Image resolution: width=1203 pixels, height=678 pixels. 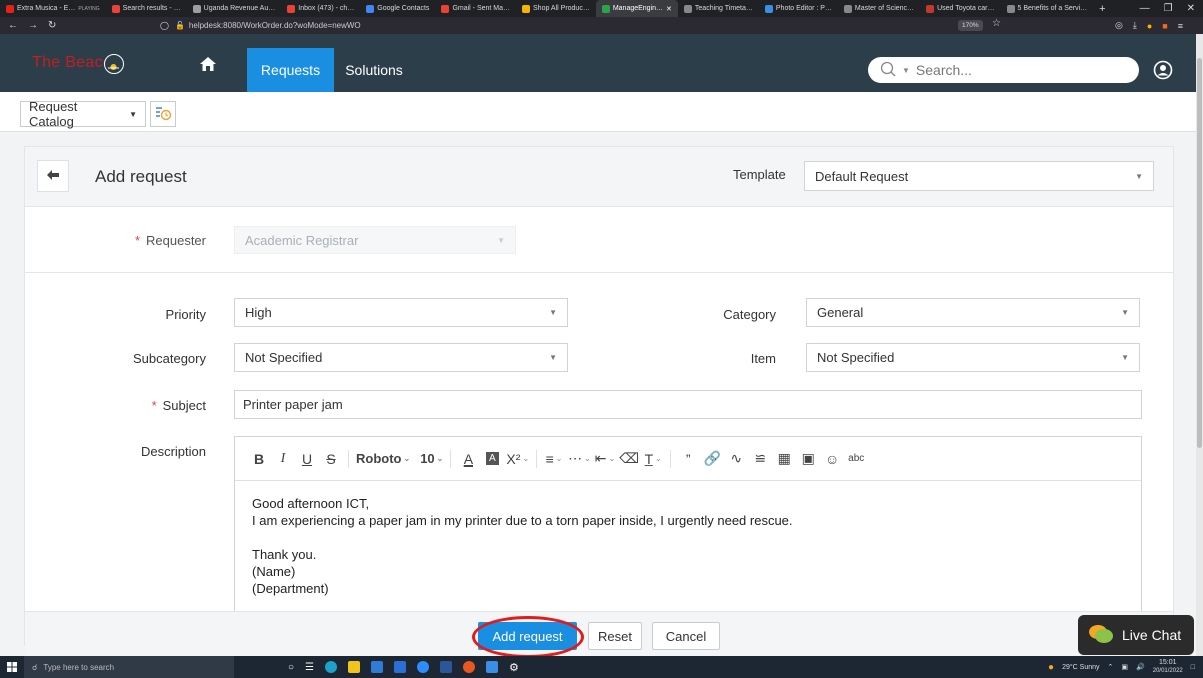 I want to click on template-select: Default Request ▼, so click(x=979, y=176).